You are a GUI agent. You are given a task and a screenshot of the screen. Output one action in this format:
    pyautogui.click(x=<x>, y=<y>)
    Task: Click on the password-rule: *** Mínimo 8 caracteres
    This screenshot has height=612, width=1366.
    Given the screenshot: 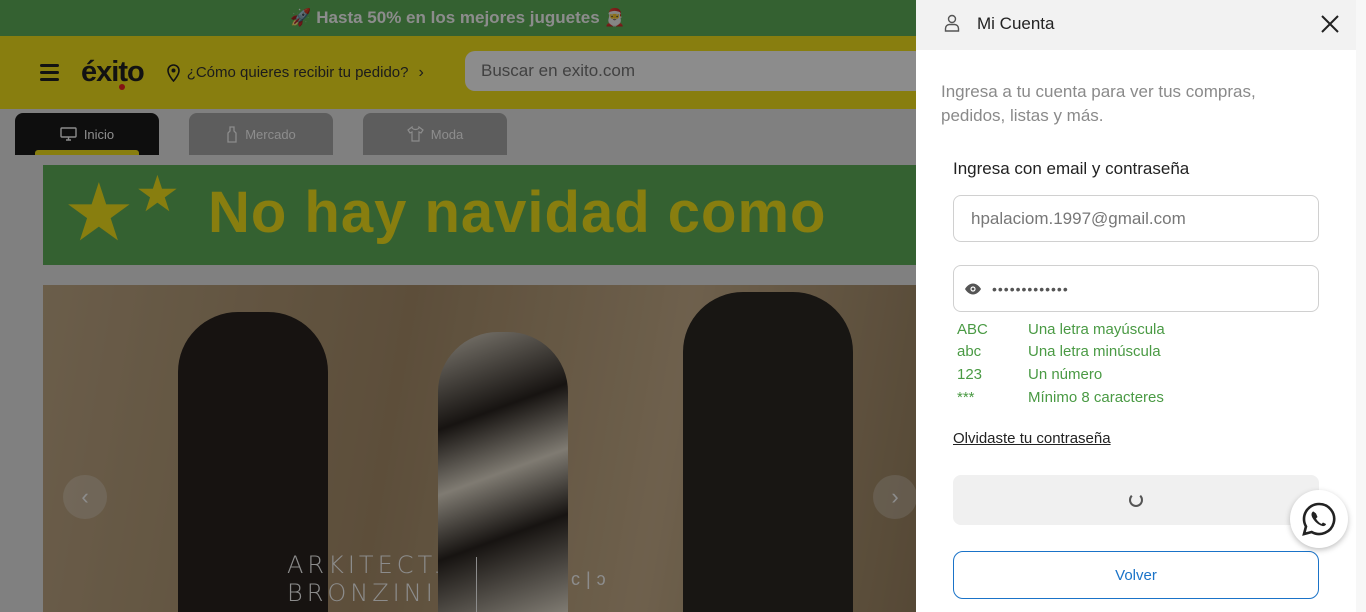 What is the action you would take?
    pyautogui.click(x=1137, y=397)
    